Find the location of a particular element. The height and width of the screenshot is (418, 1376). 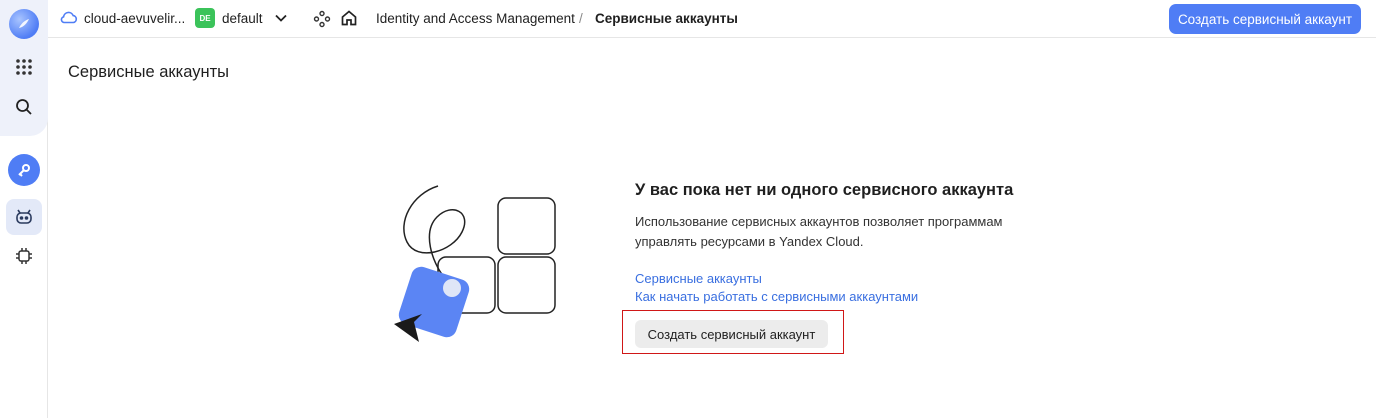

robot-icon is located at coordinates (24, 217).